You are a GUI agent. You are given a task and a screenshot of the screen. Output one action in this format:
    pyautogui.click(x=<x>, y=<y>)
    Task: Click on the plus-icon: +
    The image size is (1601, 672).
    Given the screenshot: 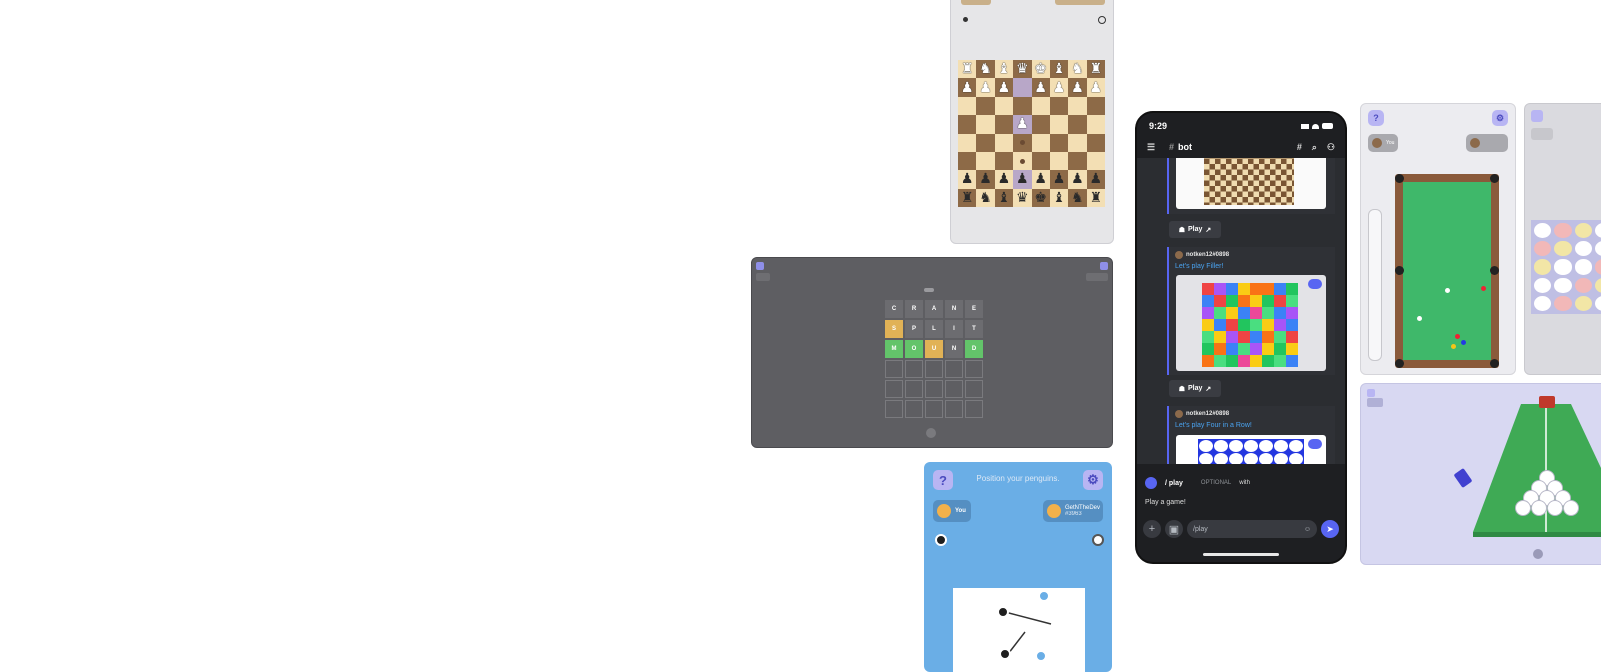 What is the action you would take?
    pyautogui.click(x=1152, y=529)
    